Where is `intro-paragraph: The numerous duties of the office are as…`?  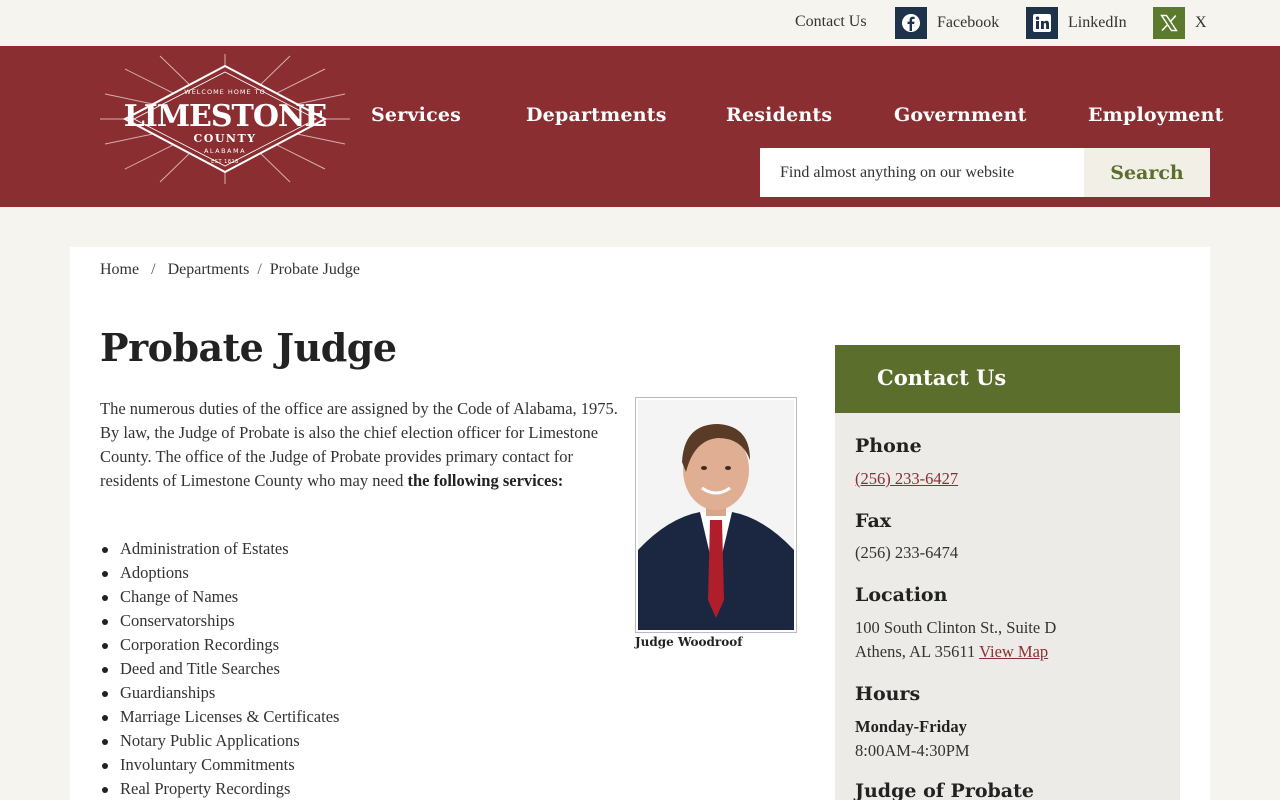
intro-paragraph: The numerous duties of the office are as… is located at coordinates (360, 445).